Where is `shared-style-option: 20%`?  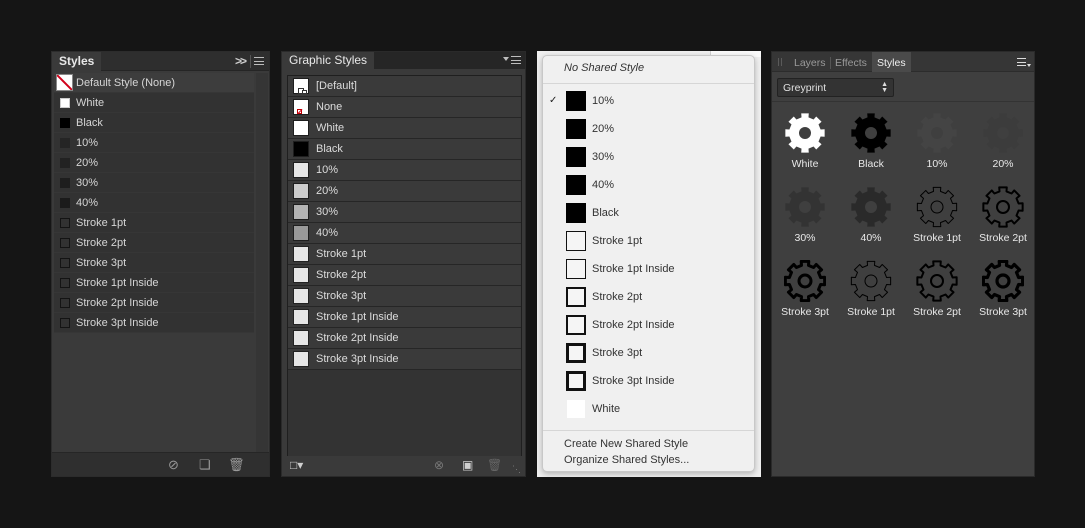 shared-style-option: 20% is located at coordinates (648, 130).